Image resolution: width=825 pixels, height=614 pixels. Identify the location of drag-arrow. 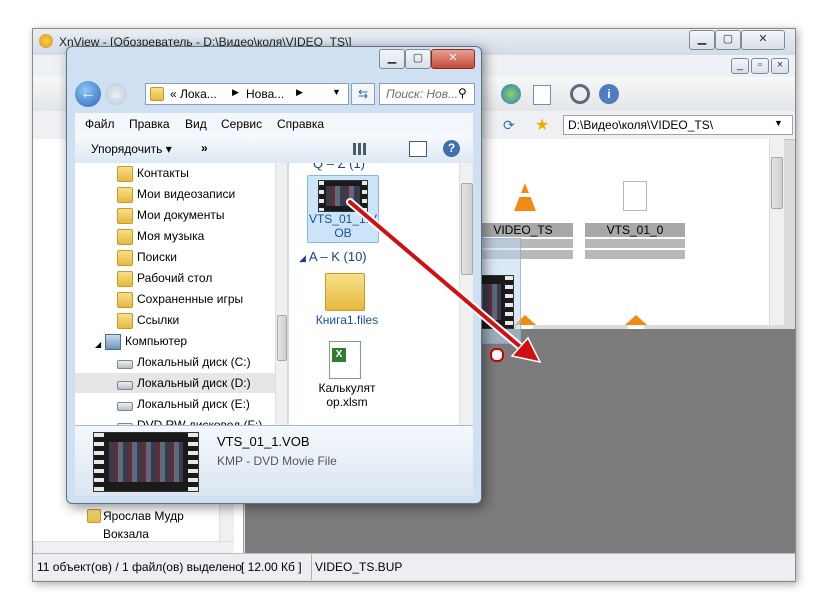
(444, 281).